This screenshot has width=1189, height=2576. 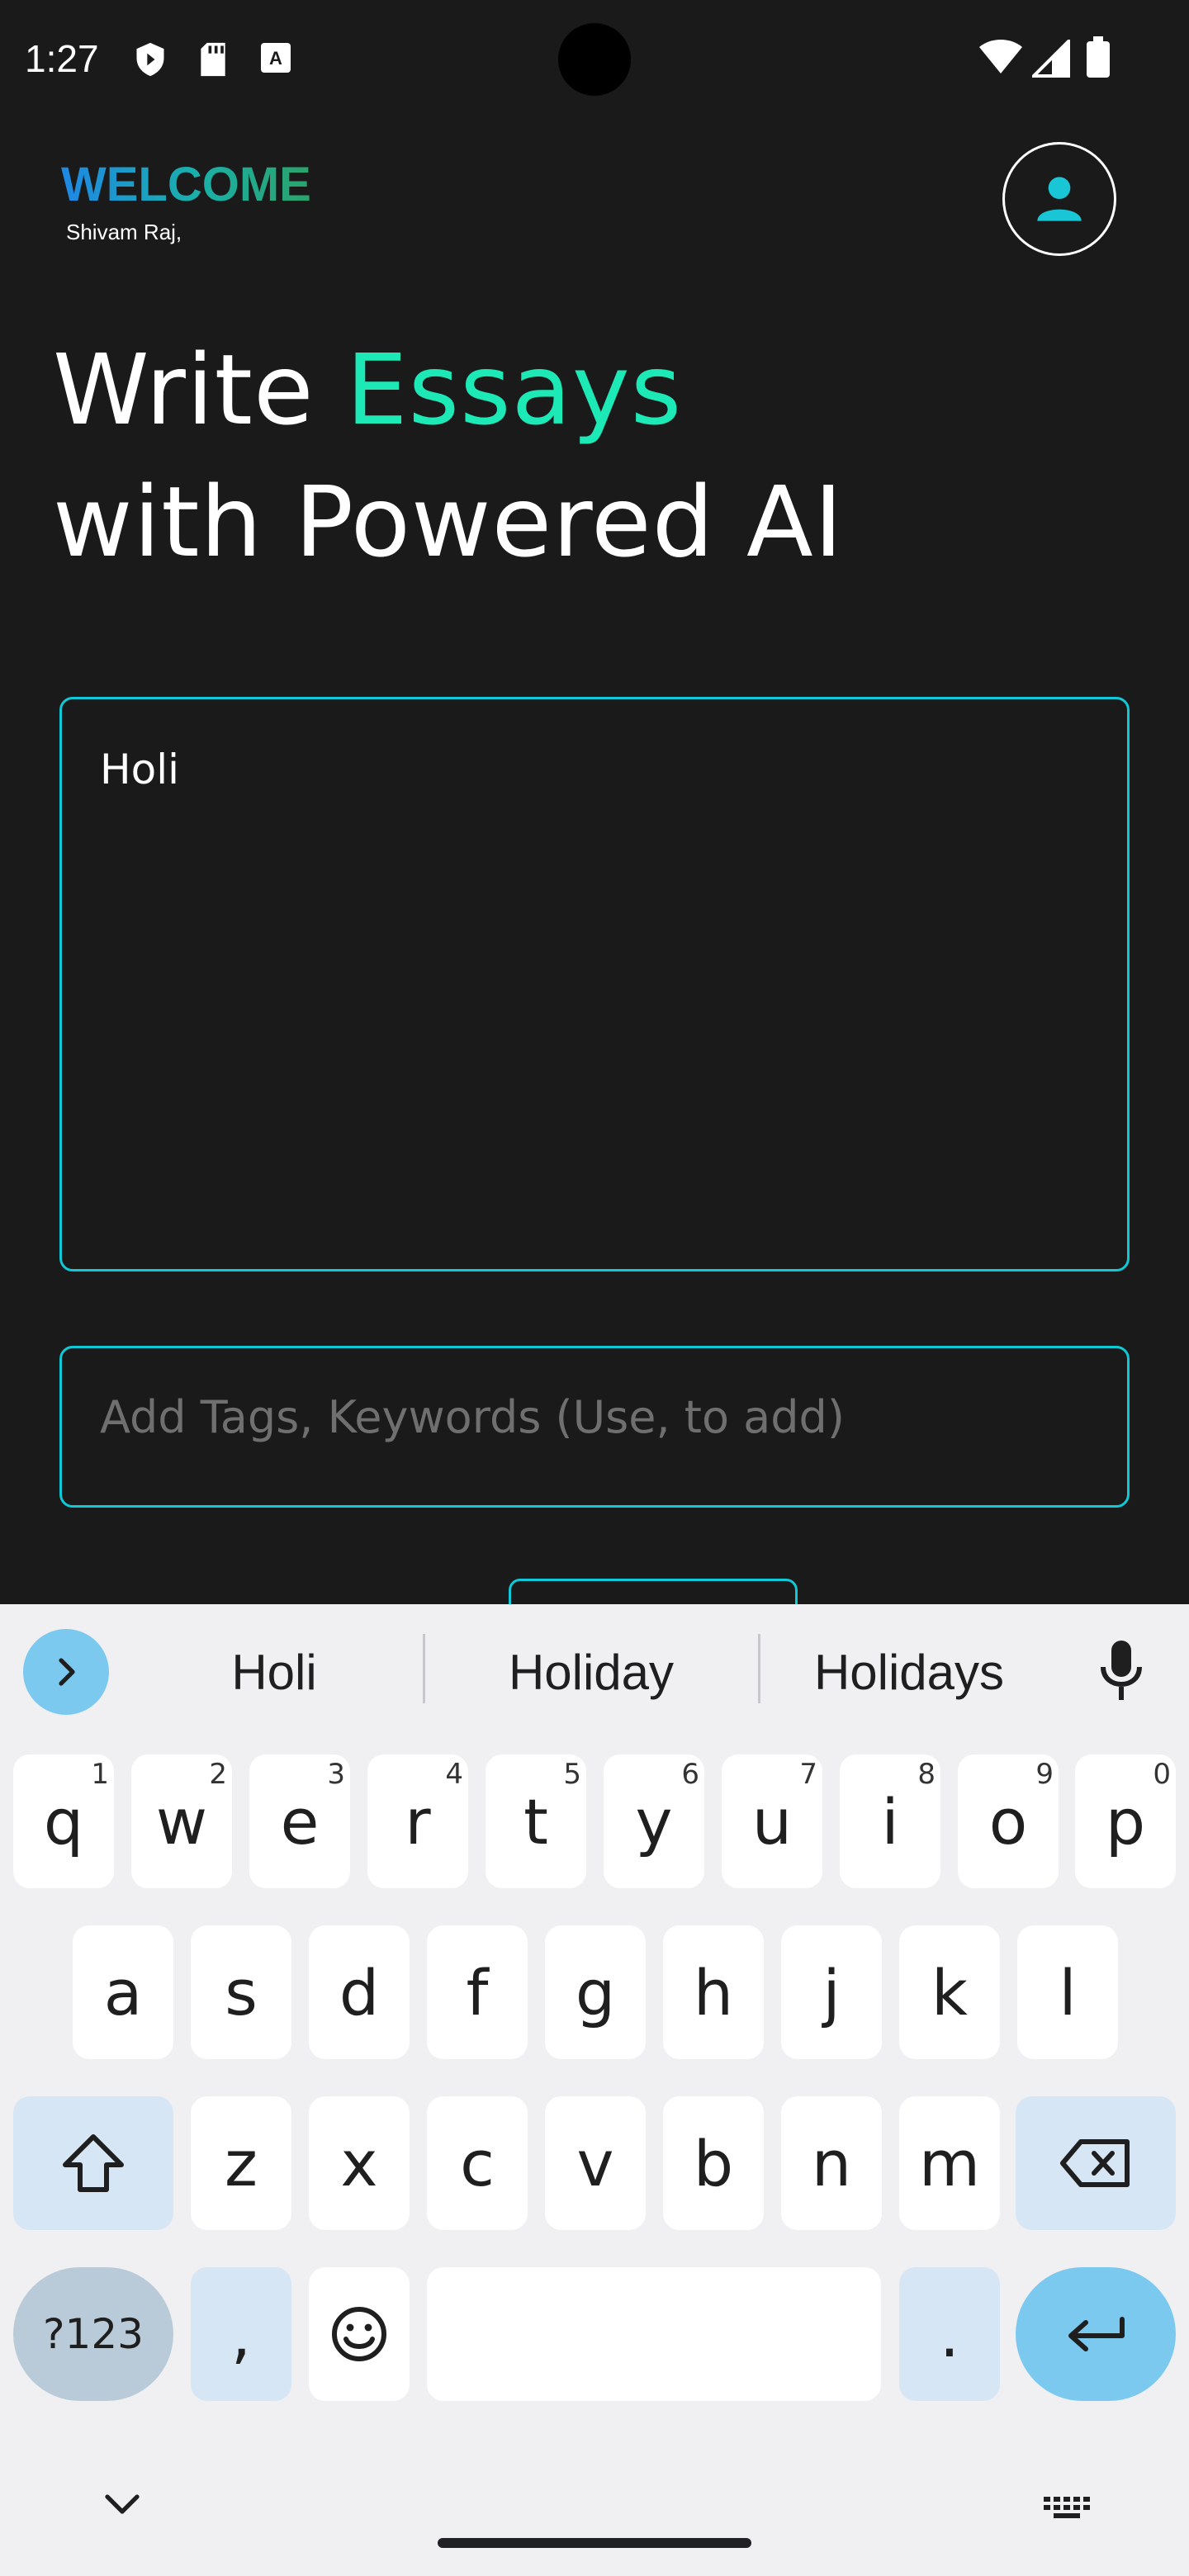 What do you see at coordinates (572, 1774) in the screenshot?
I see `key-hint: 5` at bounding box center [572, 1774].